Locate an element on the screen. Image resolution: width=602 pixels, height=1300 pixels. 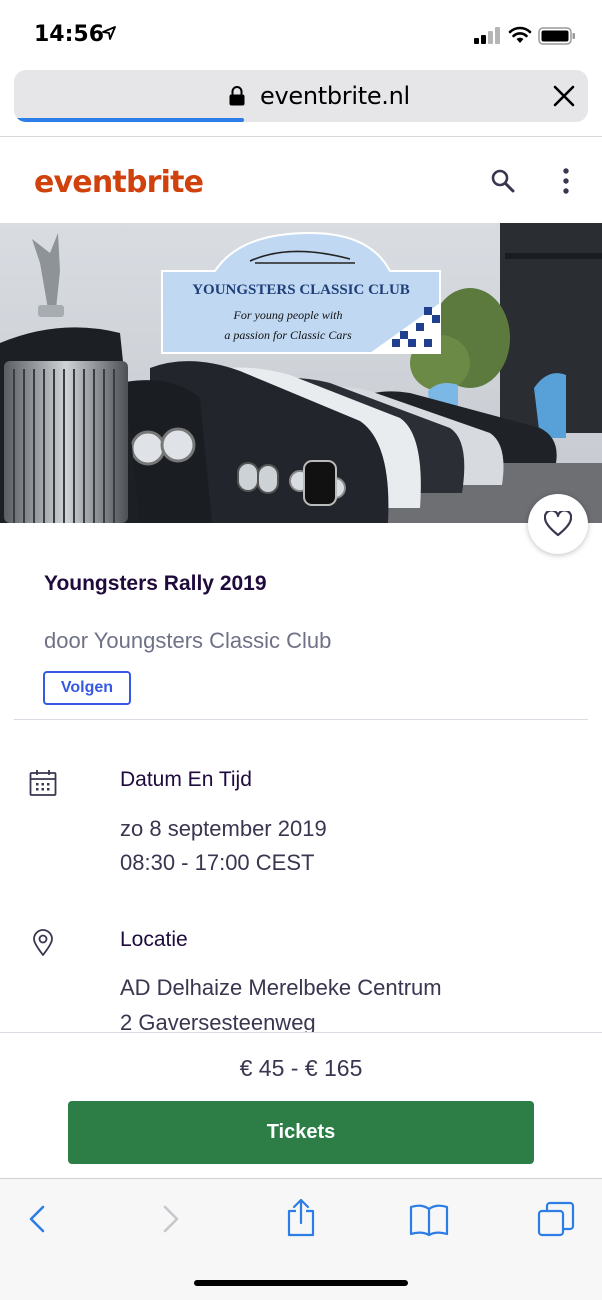
address-bar: eventbrite.nl is located at coordinates (301, 96).